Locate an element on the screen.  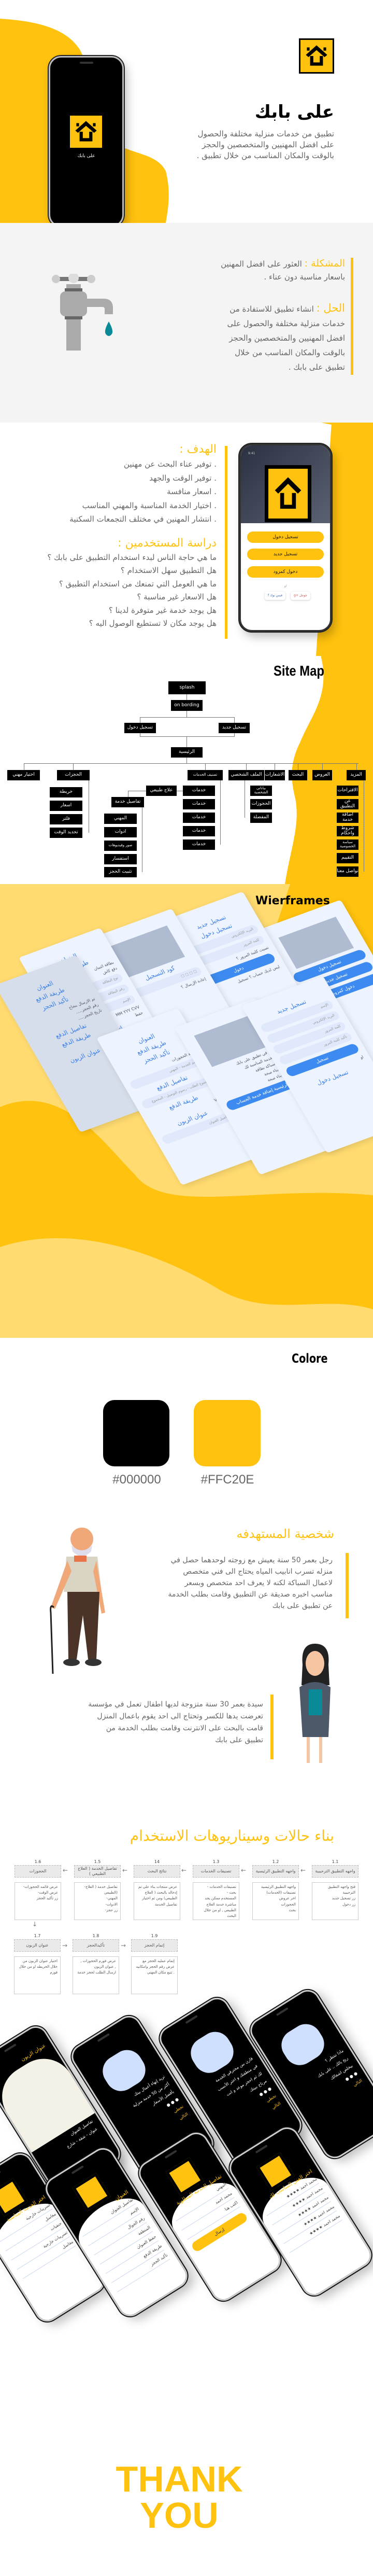
google-label: جوجل is located at coordinates (303, 595).